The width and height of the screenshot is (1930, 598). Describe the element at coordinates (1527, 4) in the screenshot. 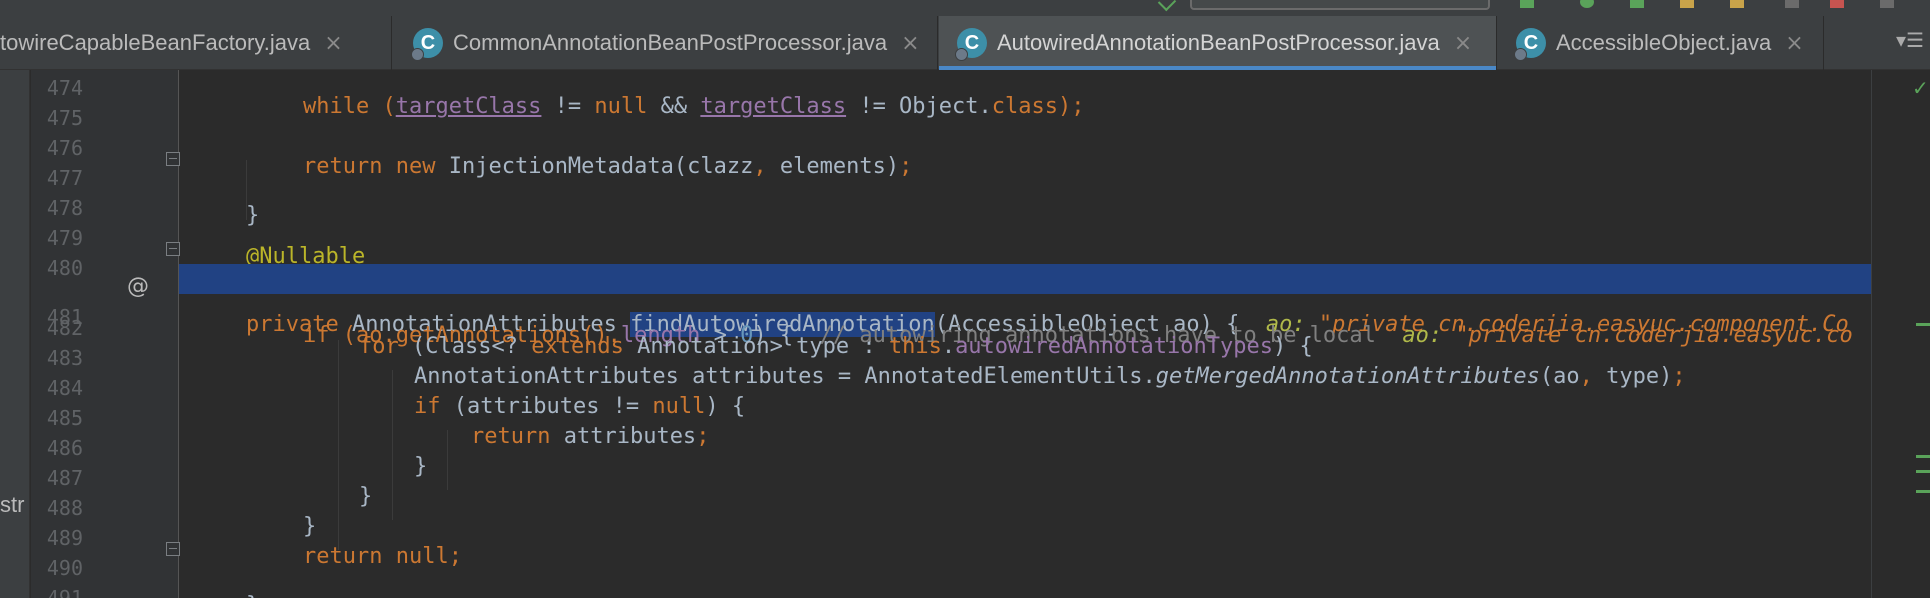

I see `run-icon` at that location.